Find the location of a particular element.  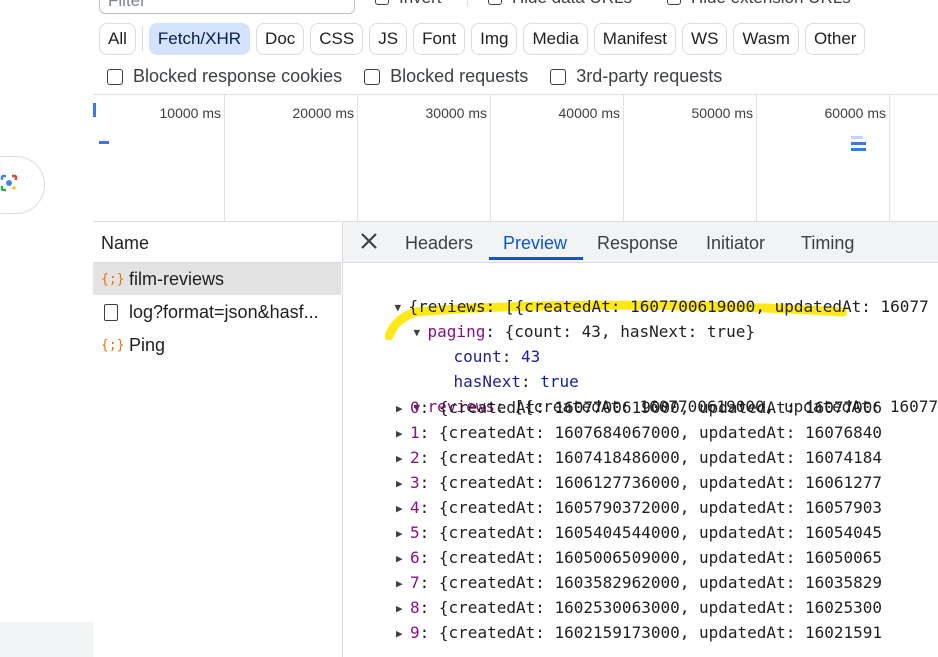

json-value: 1607418486000 is located at coordinates (617, 457).